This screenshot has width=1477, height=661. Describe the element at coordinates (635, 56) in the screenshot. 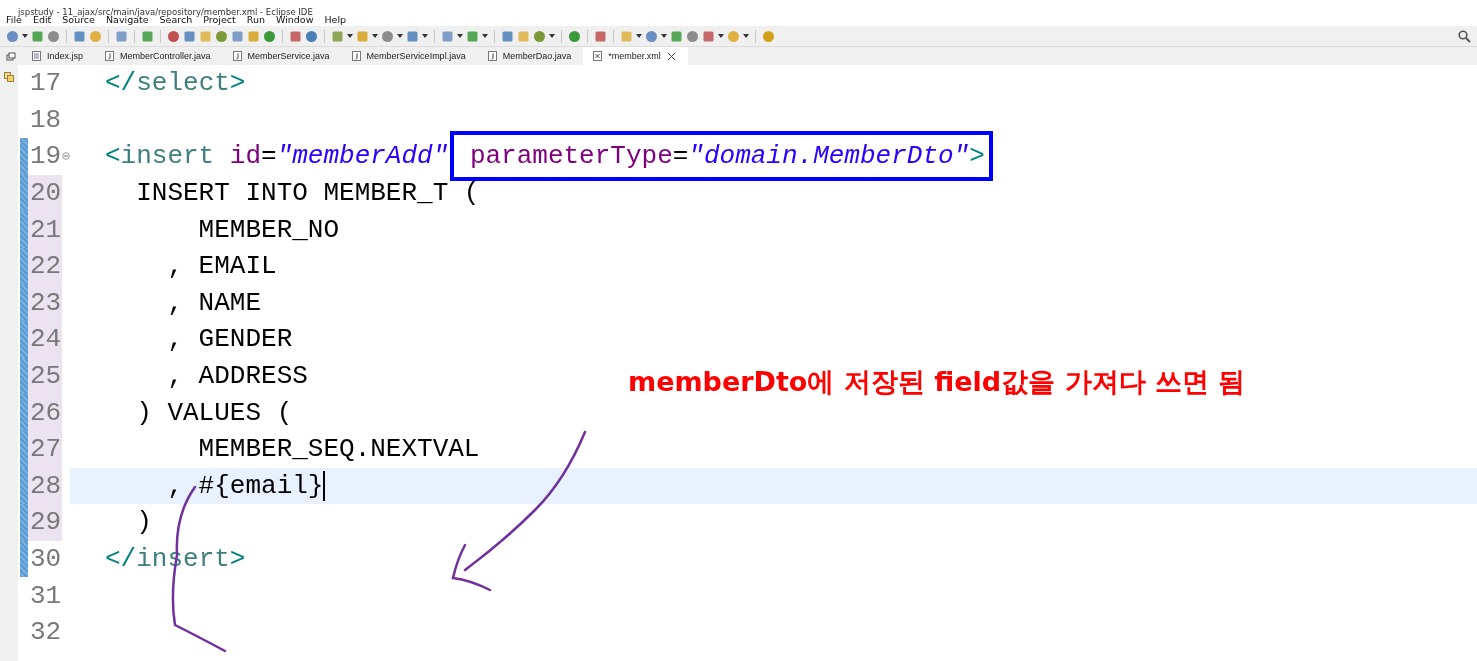

I see `editor-tab: *member.xml` at that location.